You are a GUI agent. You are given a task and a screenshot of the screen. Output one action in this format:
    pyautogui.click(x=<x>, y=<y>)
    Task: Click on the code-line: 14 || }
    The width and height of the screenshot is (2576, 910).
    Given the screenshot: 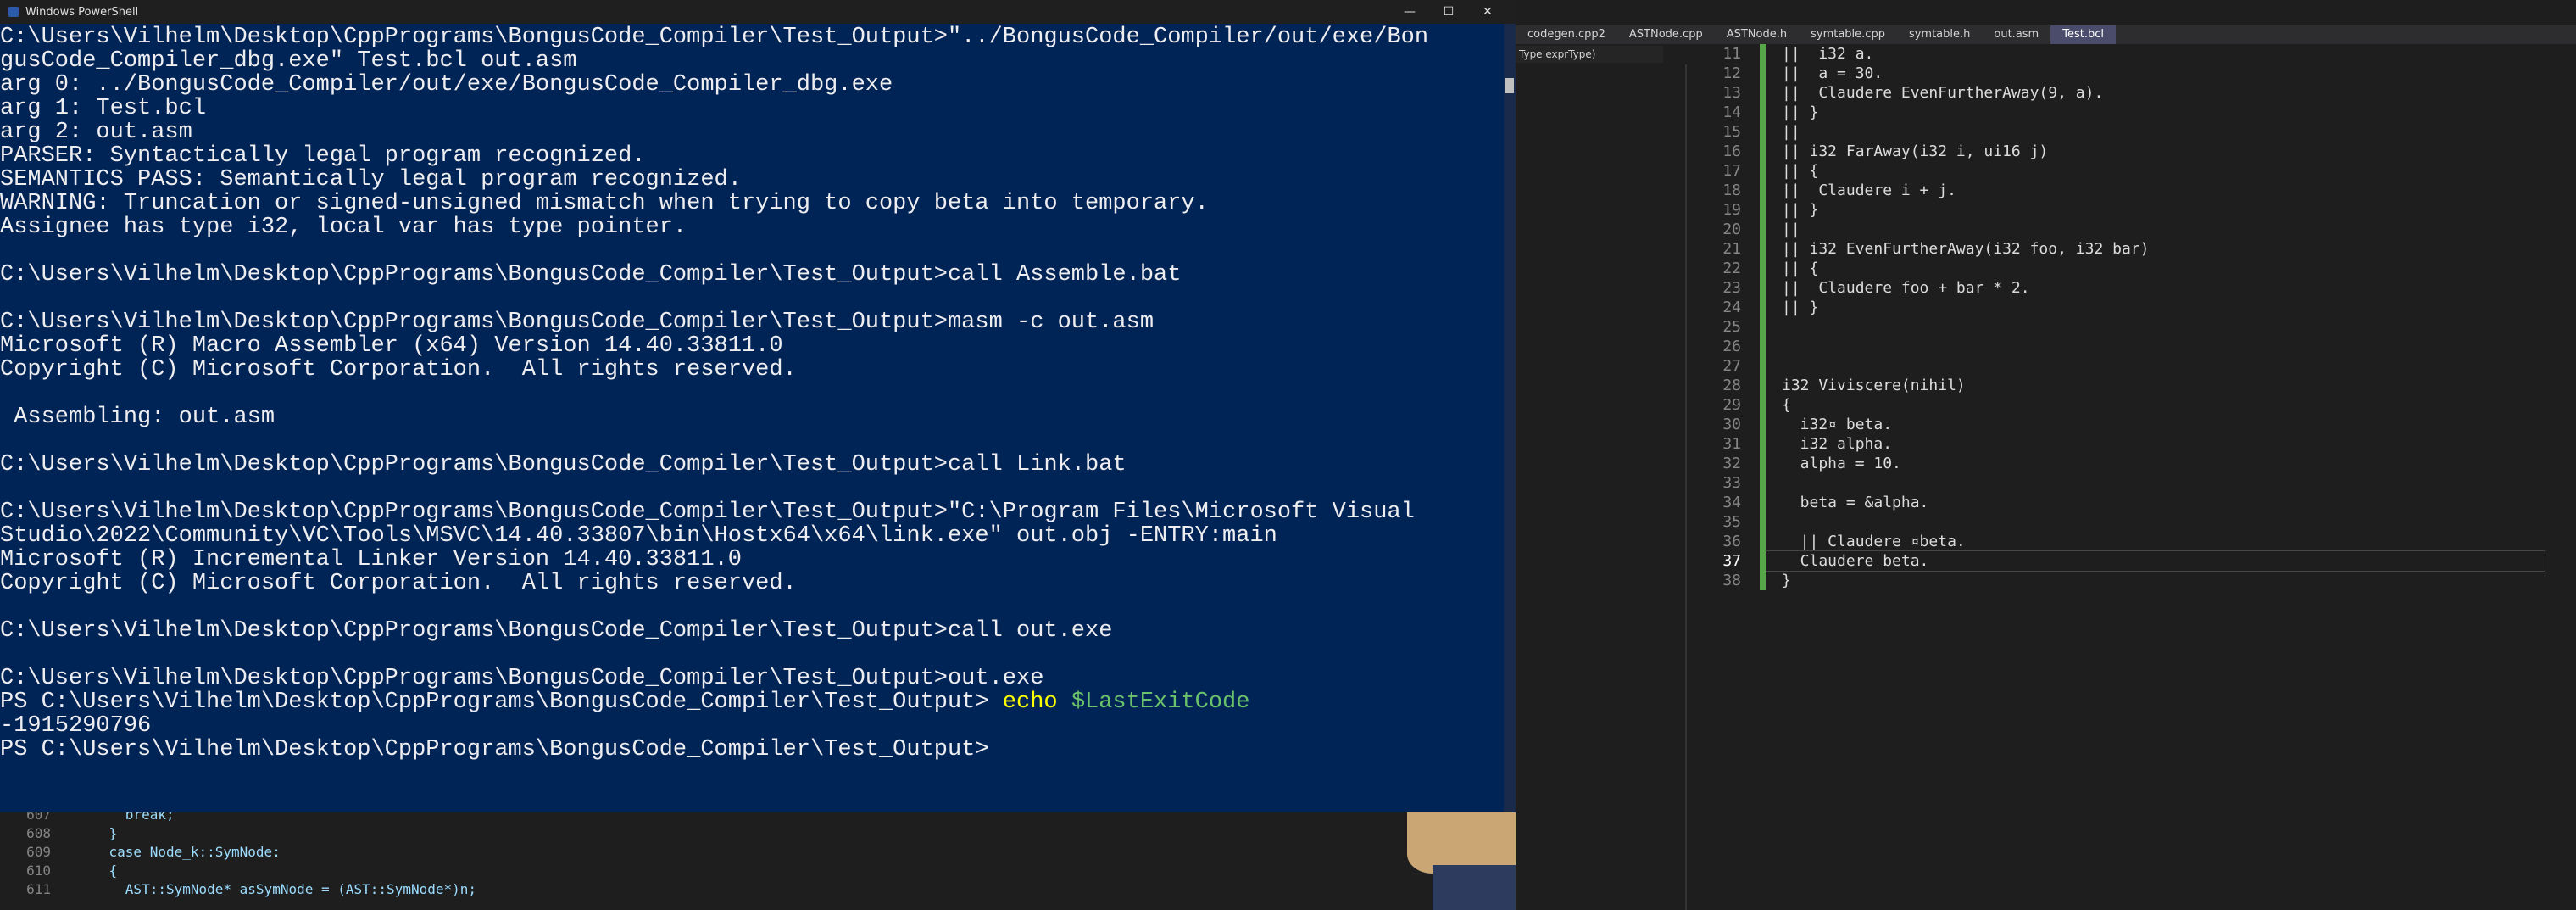 What is the action you would take?
    pyautogui.click(x=2130, y=112)
    